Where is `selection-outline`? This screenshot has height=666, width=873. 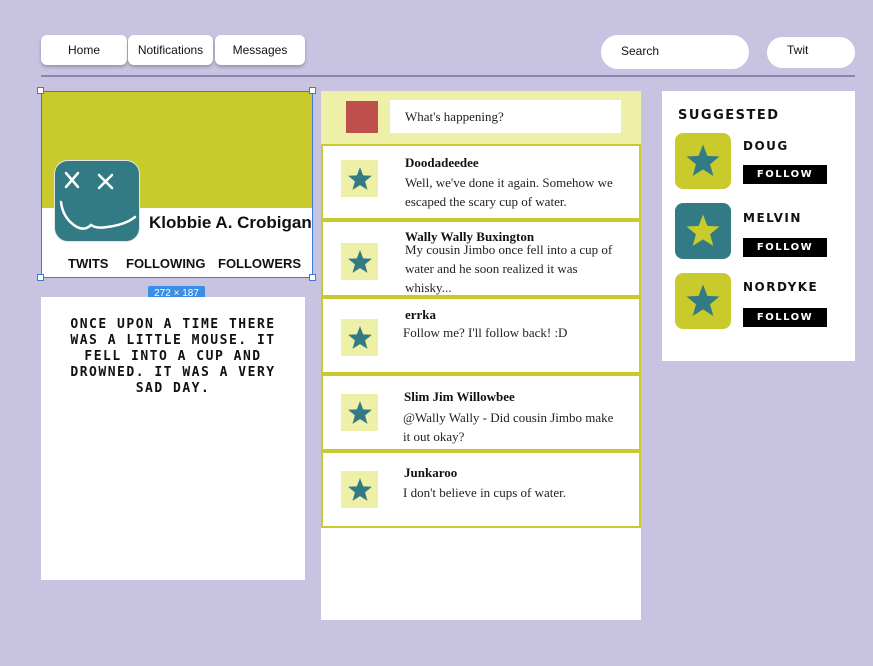 selection-outline is located at coordinates (177, 184).